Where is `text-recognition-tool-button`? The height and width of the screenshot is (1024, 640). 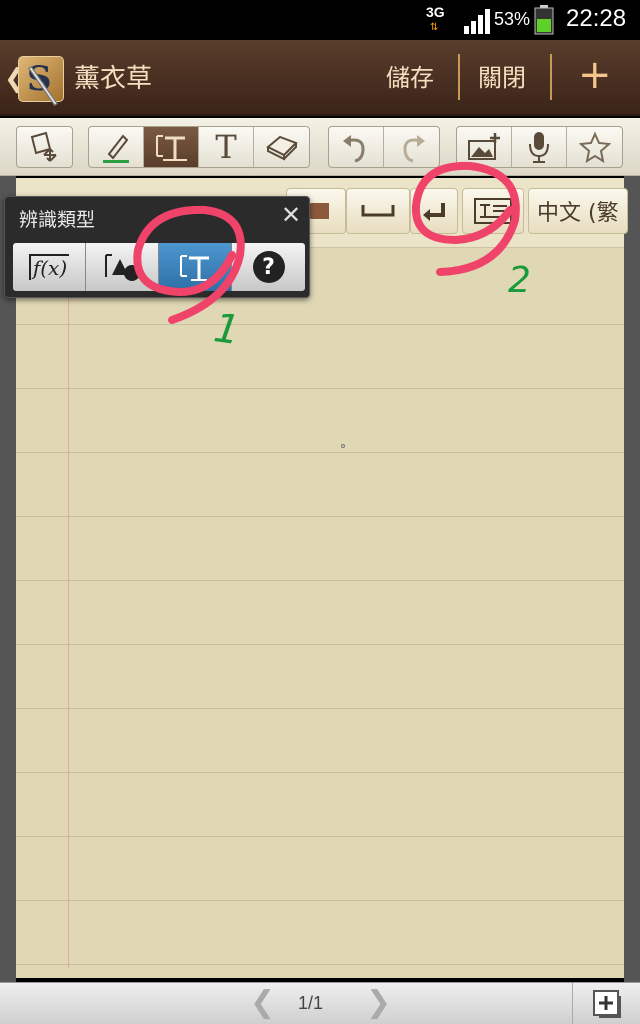
text-recognition-tool-button is located at coordinates (171, 147).